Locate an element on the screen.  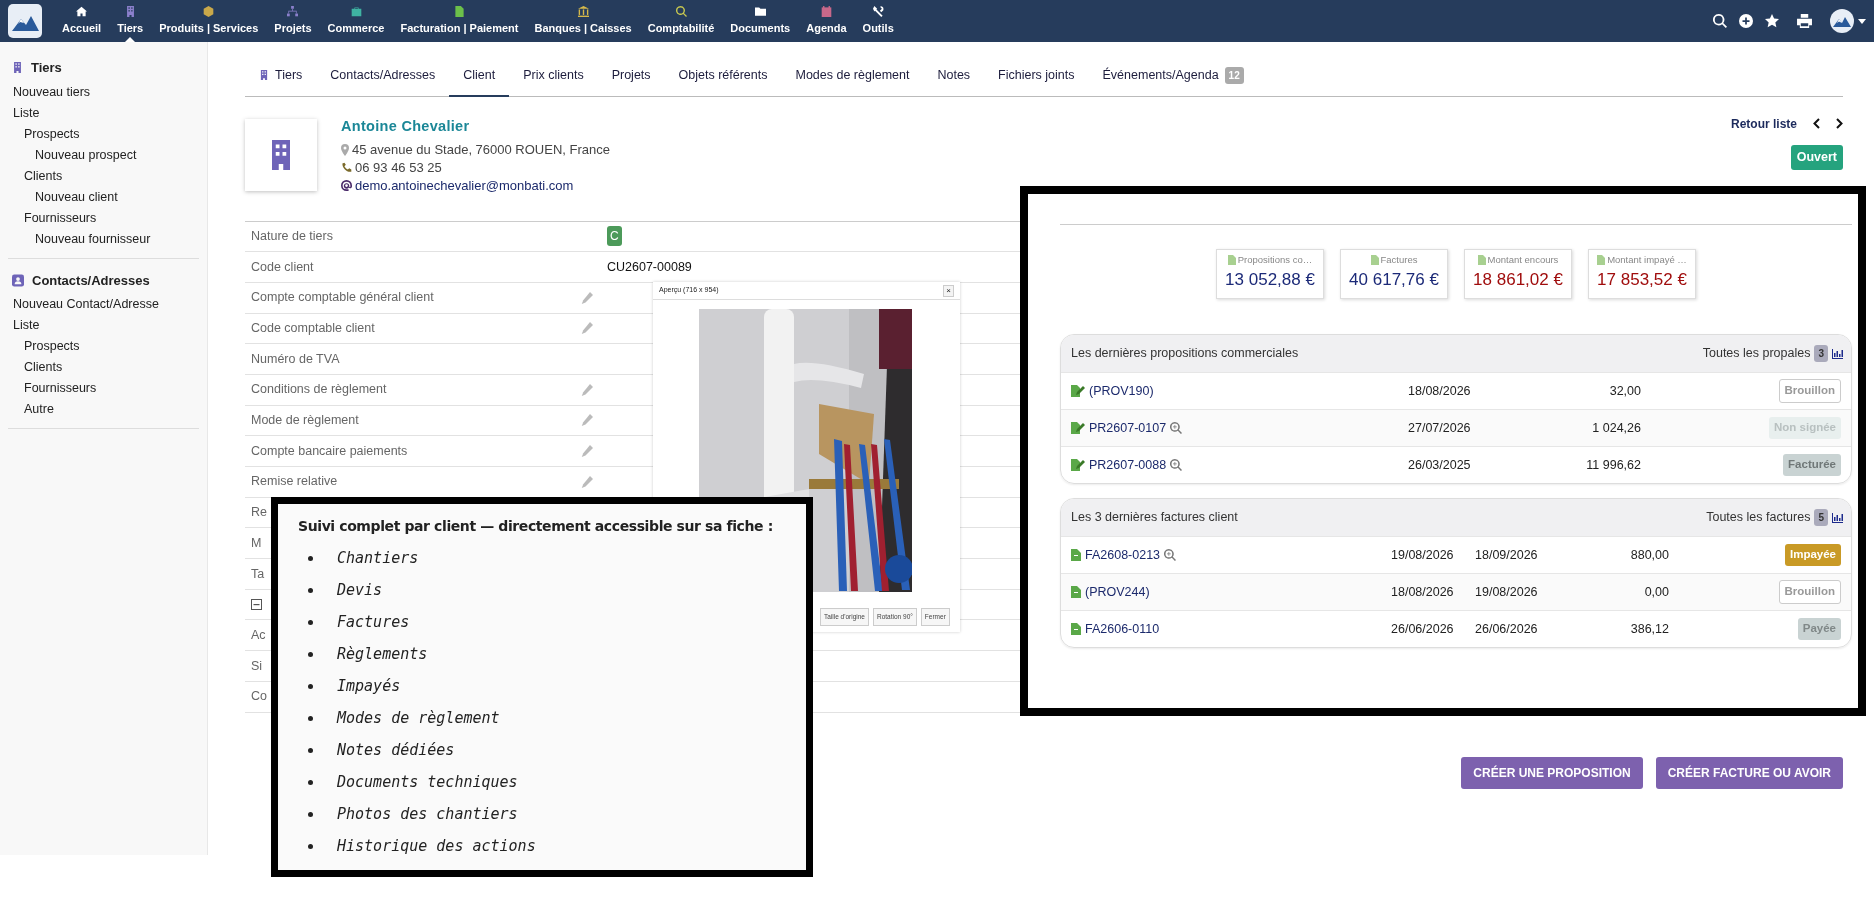
proposal-icon is located at coordinates (1078, 465).